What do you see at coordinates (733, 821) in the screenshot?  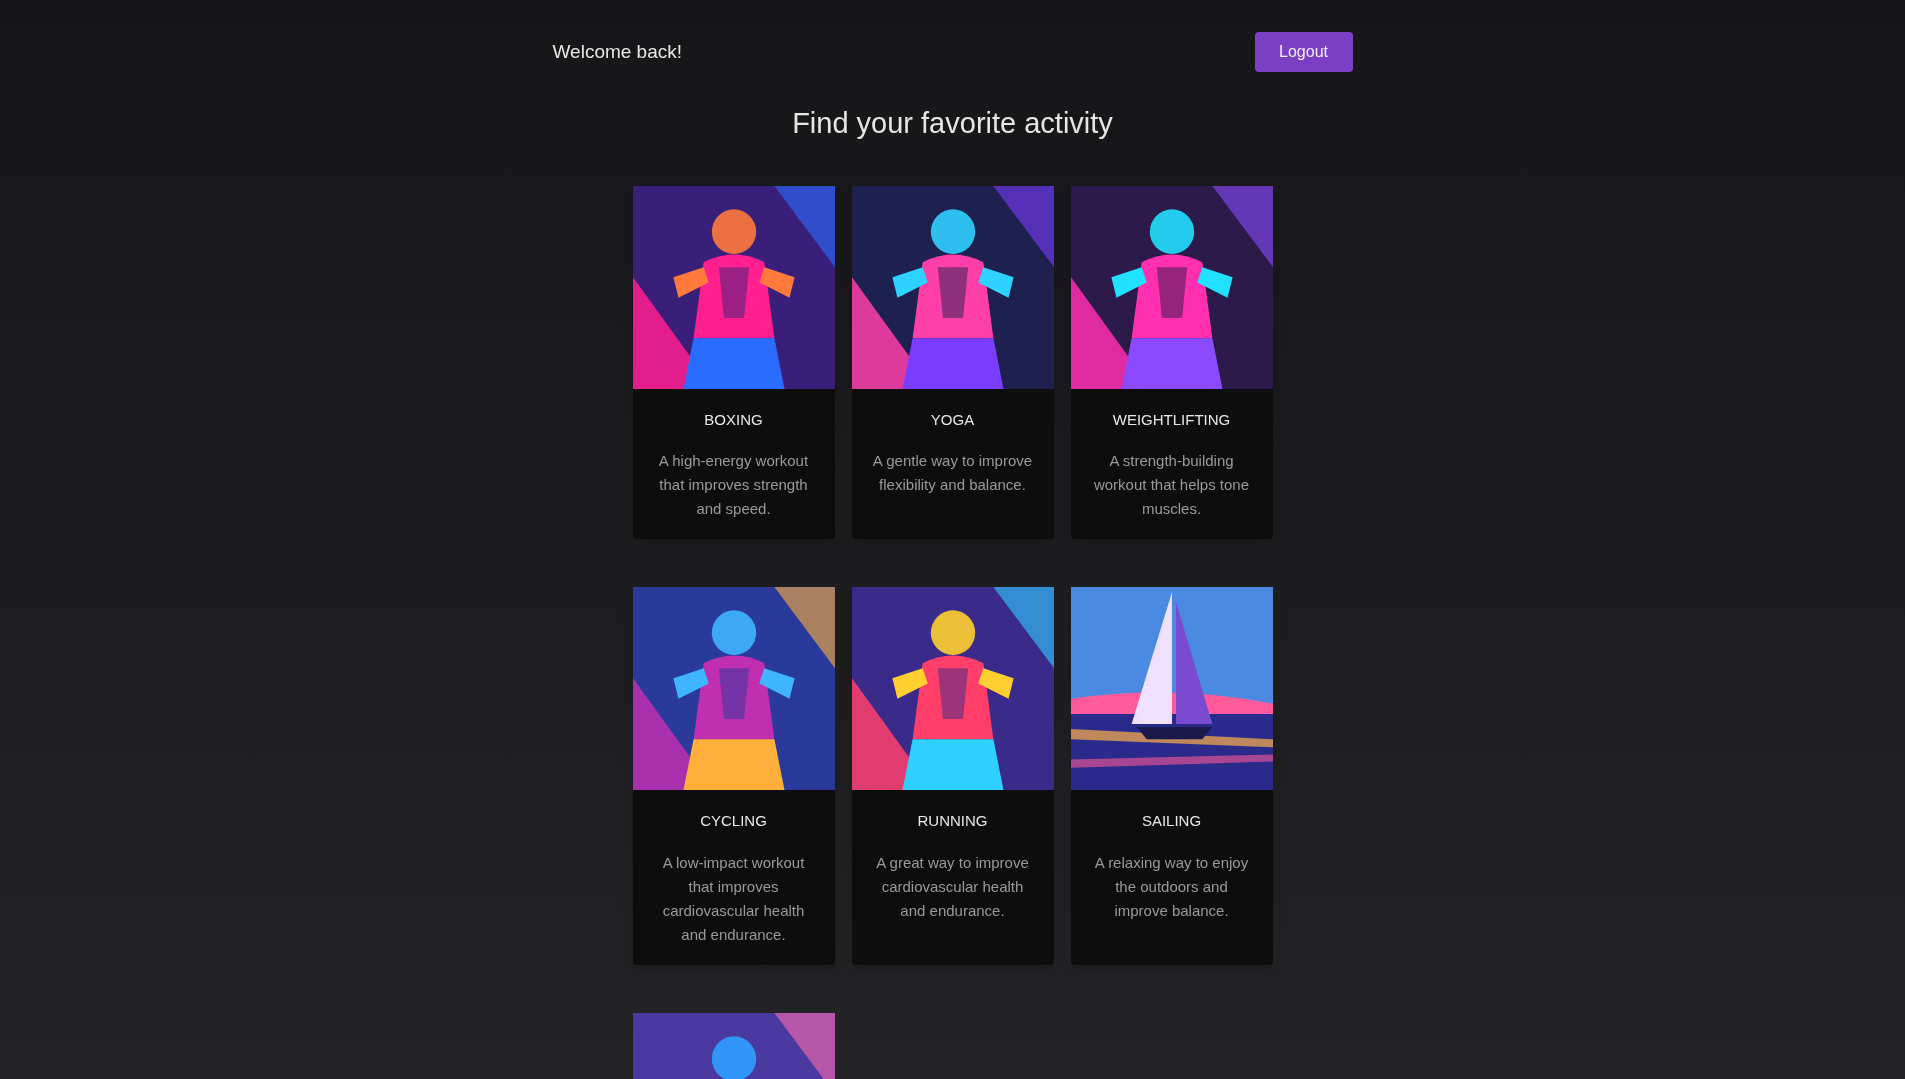 I see `activity-title: CYCLING` at bounding box center [733, 821].